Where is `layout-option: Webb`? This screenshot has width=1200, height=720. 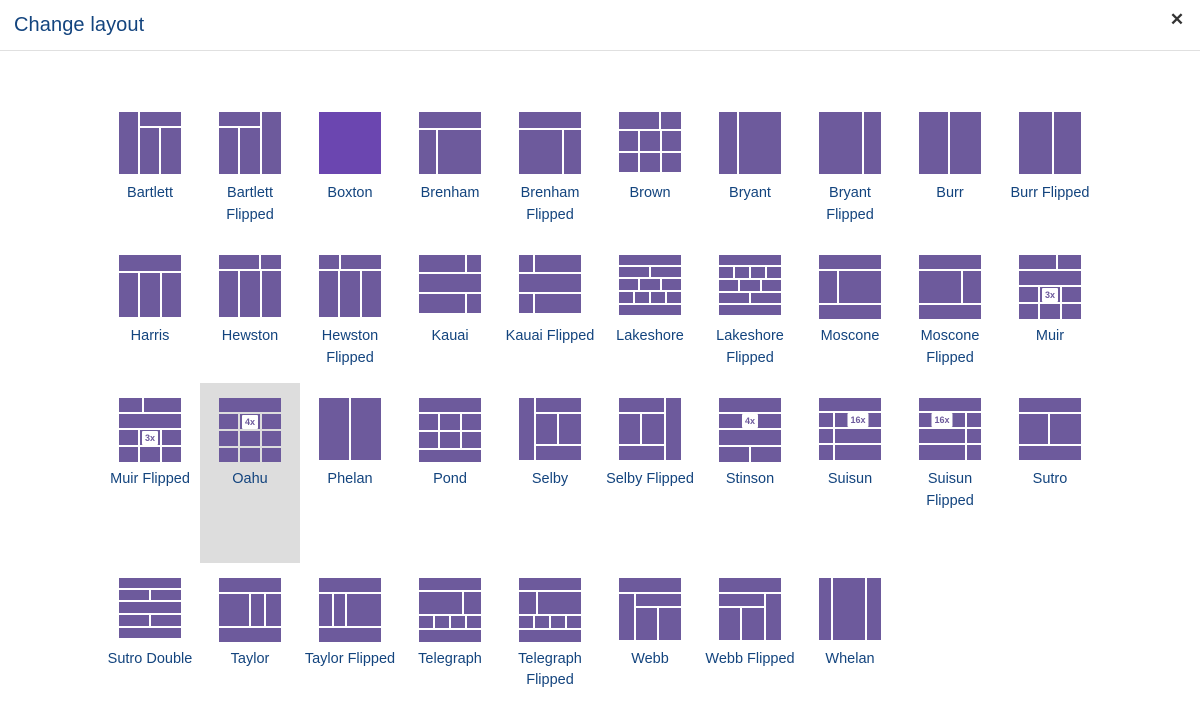 layout-option: Webb is located at coordinates (650, 624).